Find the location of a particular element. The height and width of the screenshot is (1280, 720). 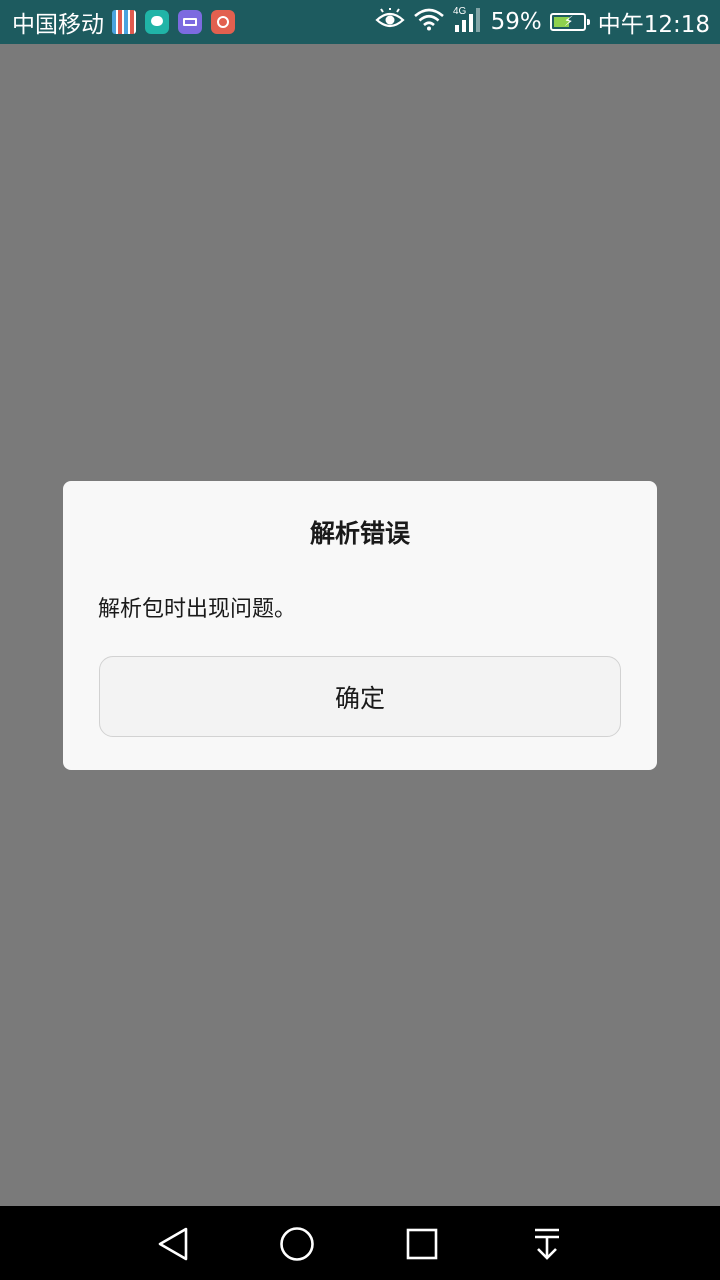

keyboard-icon is located at coordinates (190, 22).